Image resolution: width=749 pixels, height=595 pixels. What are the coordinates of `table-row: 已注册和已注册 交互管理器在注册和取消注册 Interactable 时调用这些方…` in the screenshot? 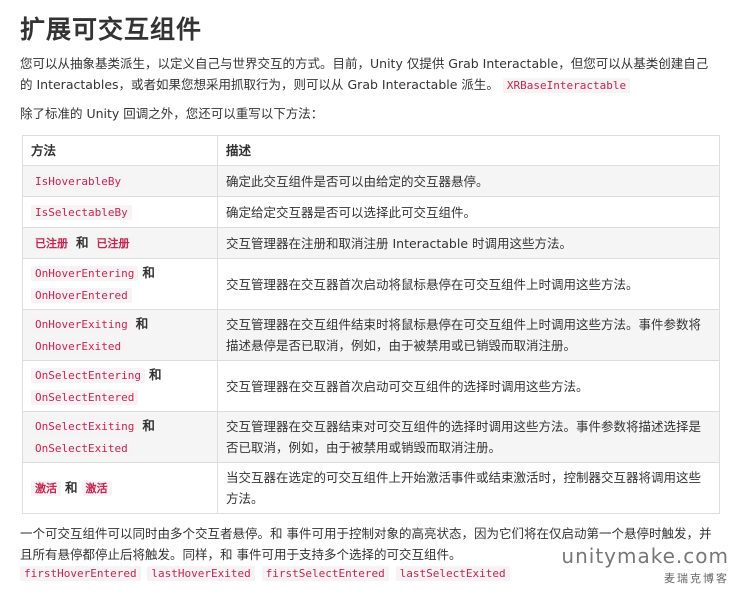 It's located at (371, 243).